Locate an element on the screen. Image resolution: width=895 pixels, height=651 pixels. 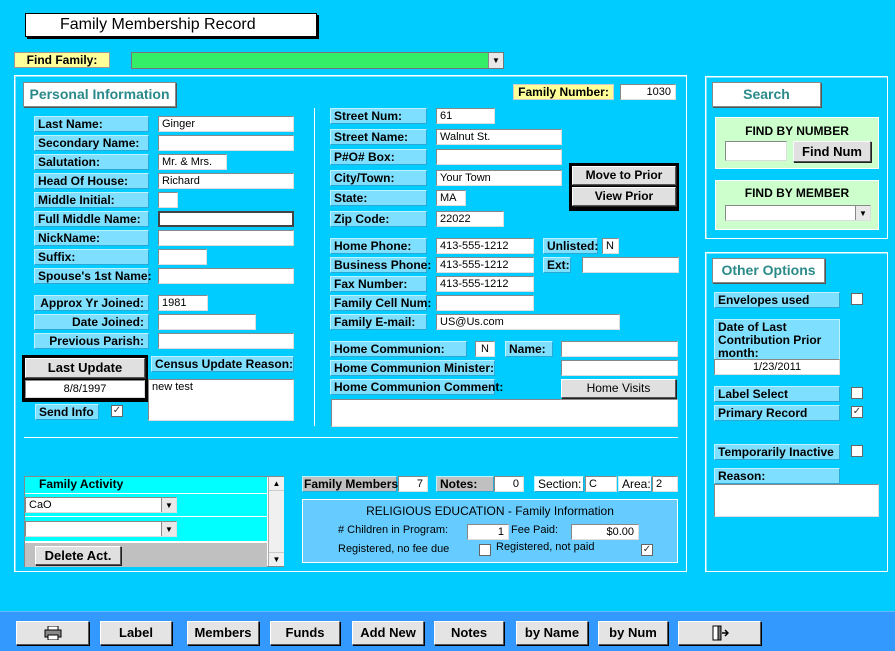
date-joined-label: Date Joined: is located at coordinates (91, 322).